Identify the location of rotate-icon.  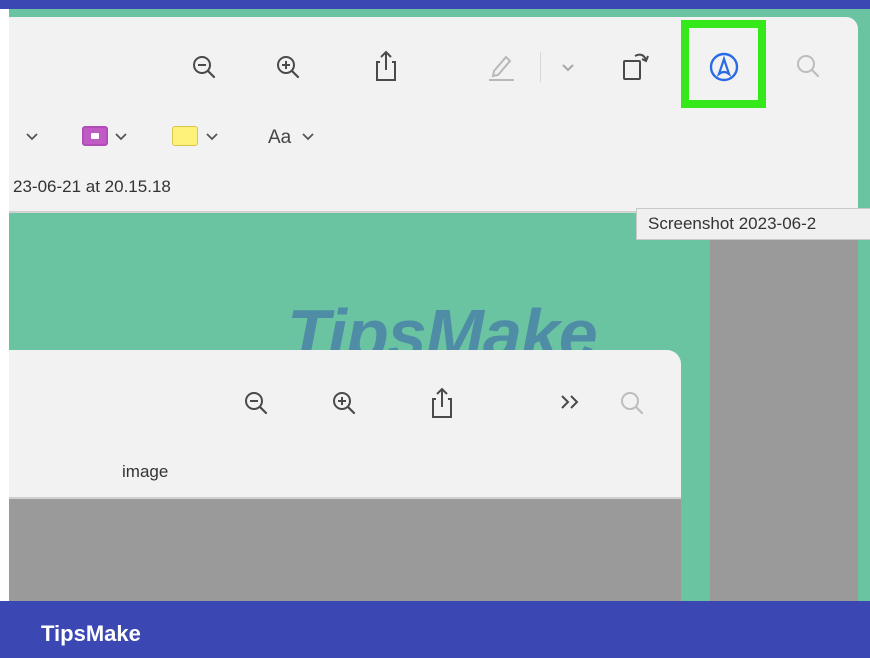
(636, 65).